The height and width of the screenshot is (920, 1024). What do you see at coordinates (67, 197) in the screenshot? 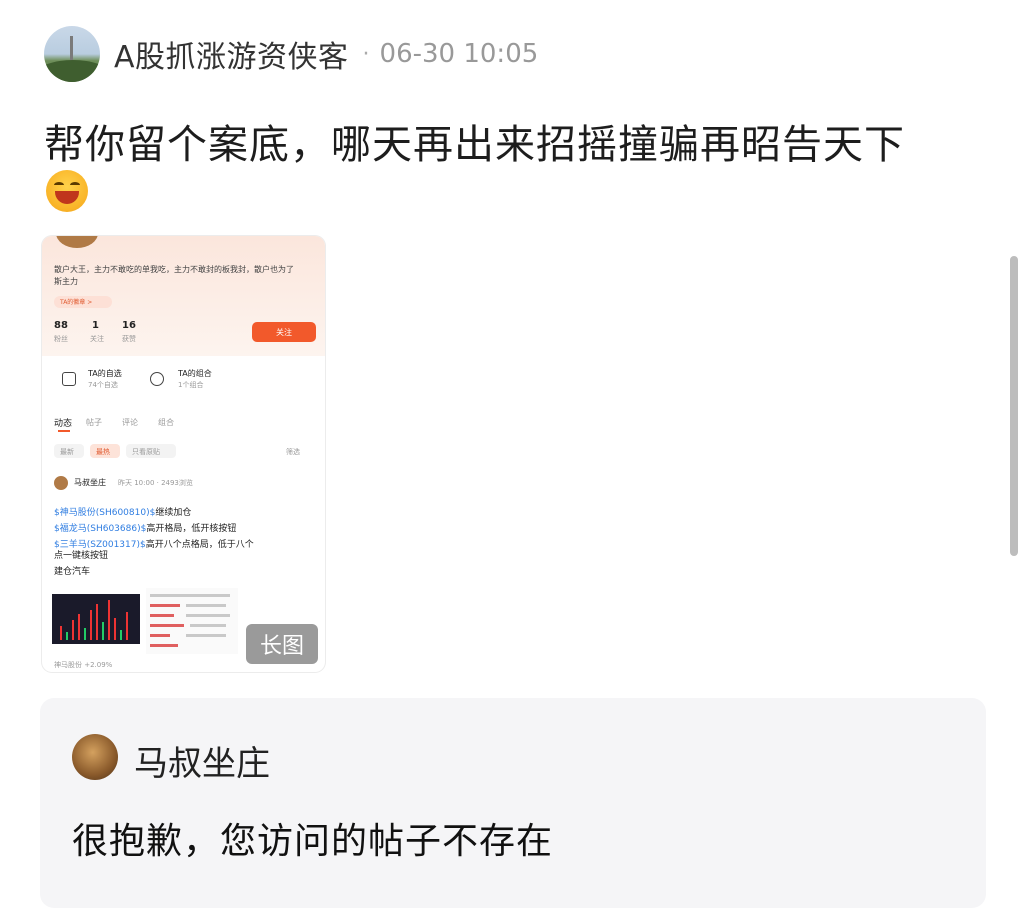
I see `emoji-mouth` at bounding box center [67, 197].